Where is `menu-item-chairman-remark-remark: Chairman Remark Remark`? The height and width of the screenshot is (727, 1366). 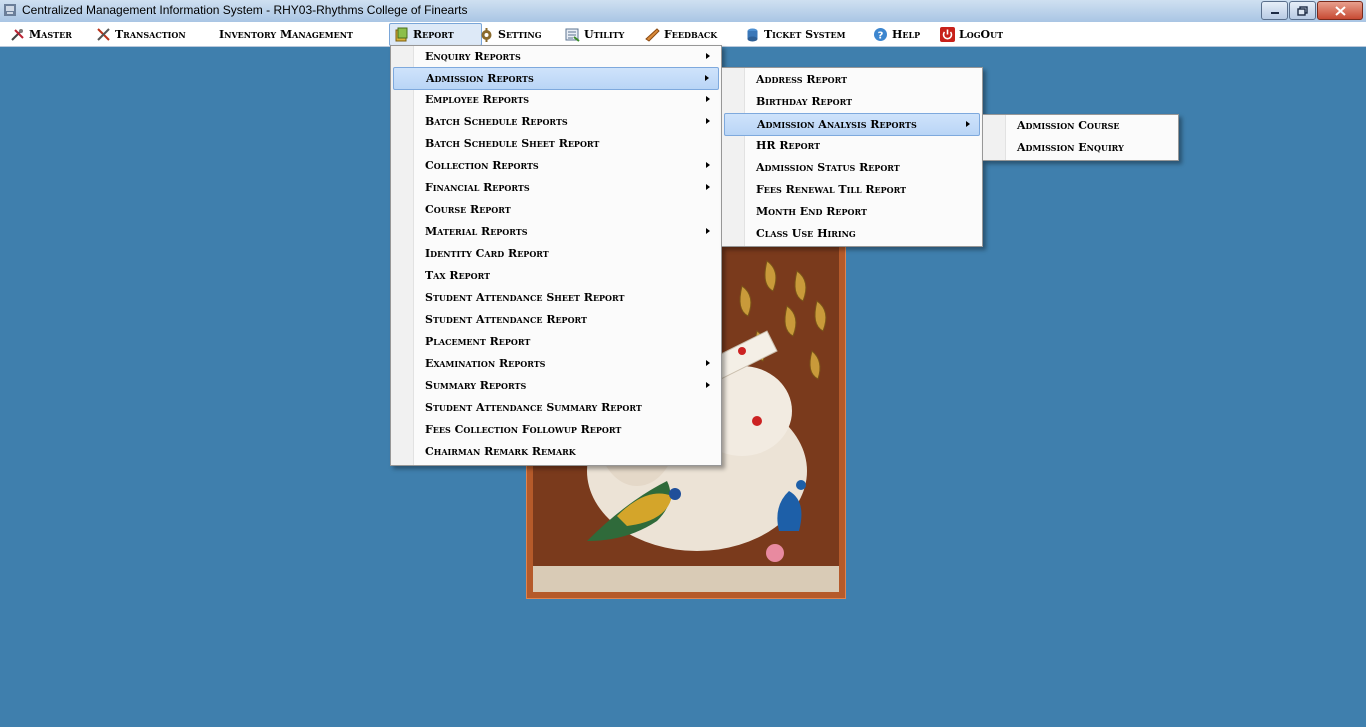
menu-item-chairman-remark-remark: Chairman Remark Remark is located at coordinates (556, 451).